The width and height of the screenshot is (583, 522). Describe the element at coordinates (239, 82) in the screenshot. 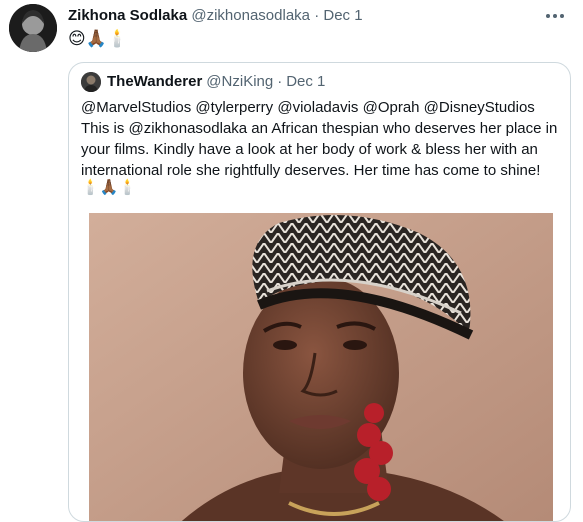

I see `quote-author-handle: @NziKing` at that location.